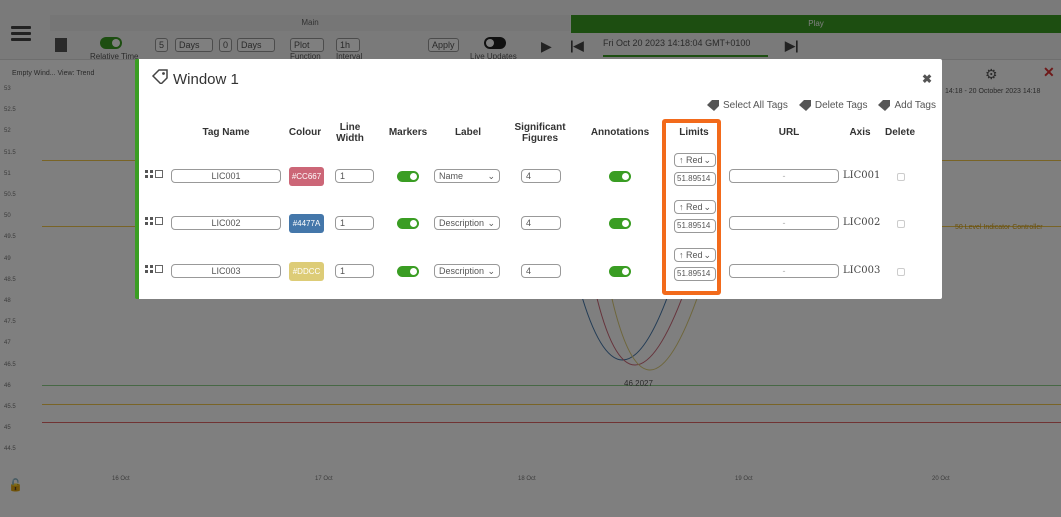 The width and height of the screenshot is (1061, 517). Describe the element at coordinates (862, 222) in the screenshot. I see `axis-label: LIC002` at that location.